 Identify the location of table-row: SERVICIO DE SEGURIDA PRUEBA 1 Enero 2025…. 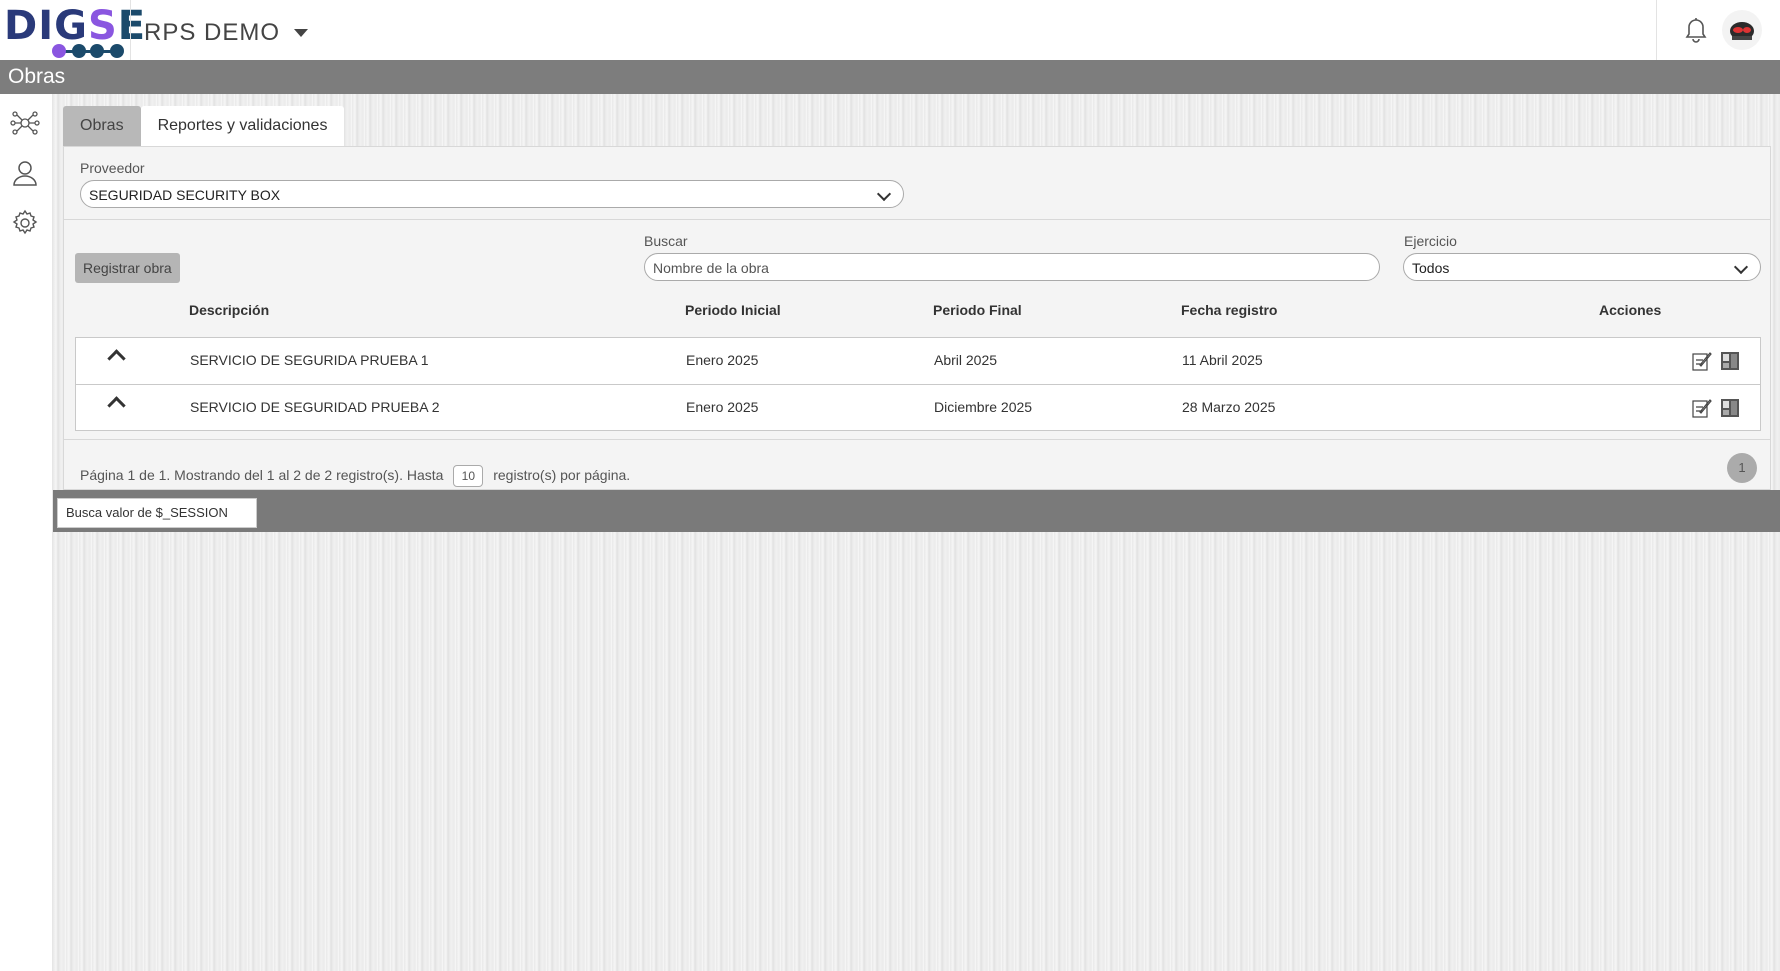
(918, 361).